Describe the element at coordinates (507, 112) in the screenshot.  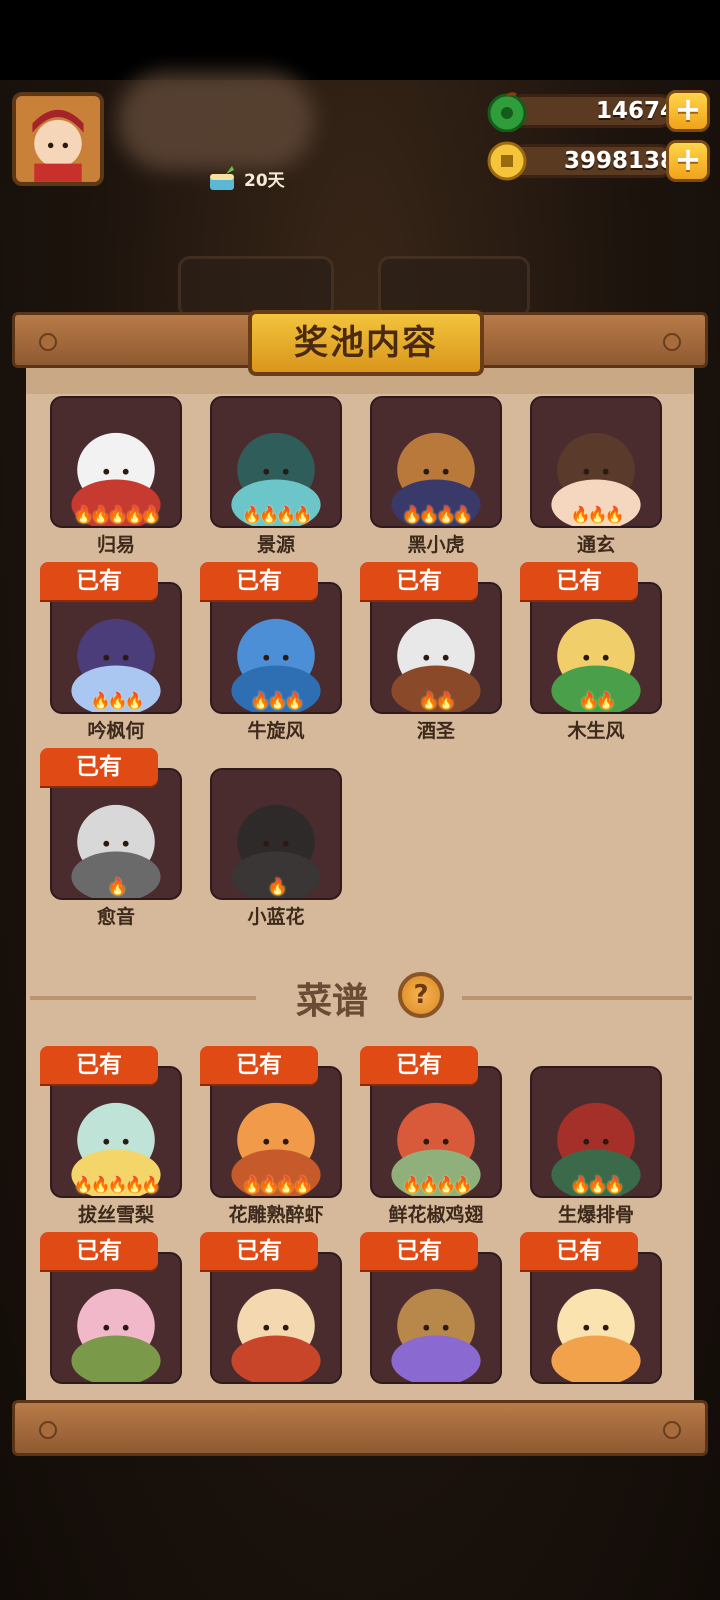
I see `jade-icon` at that location.